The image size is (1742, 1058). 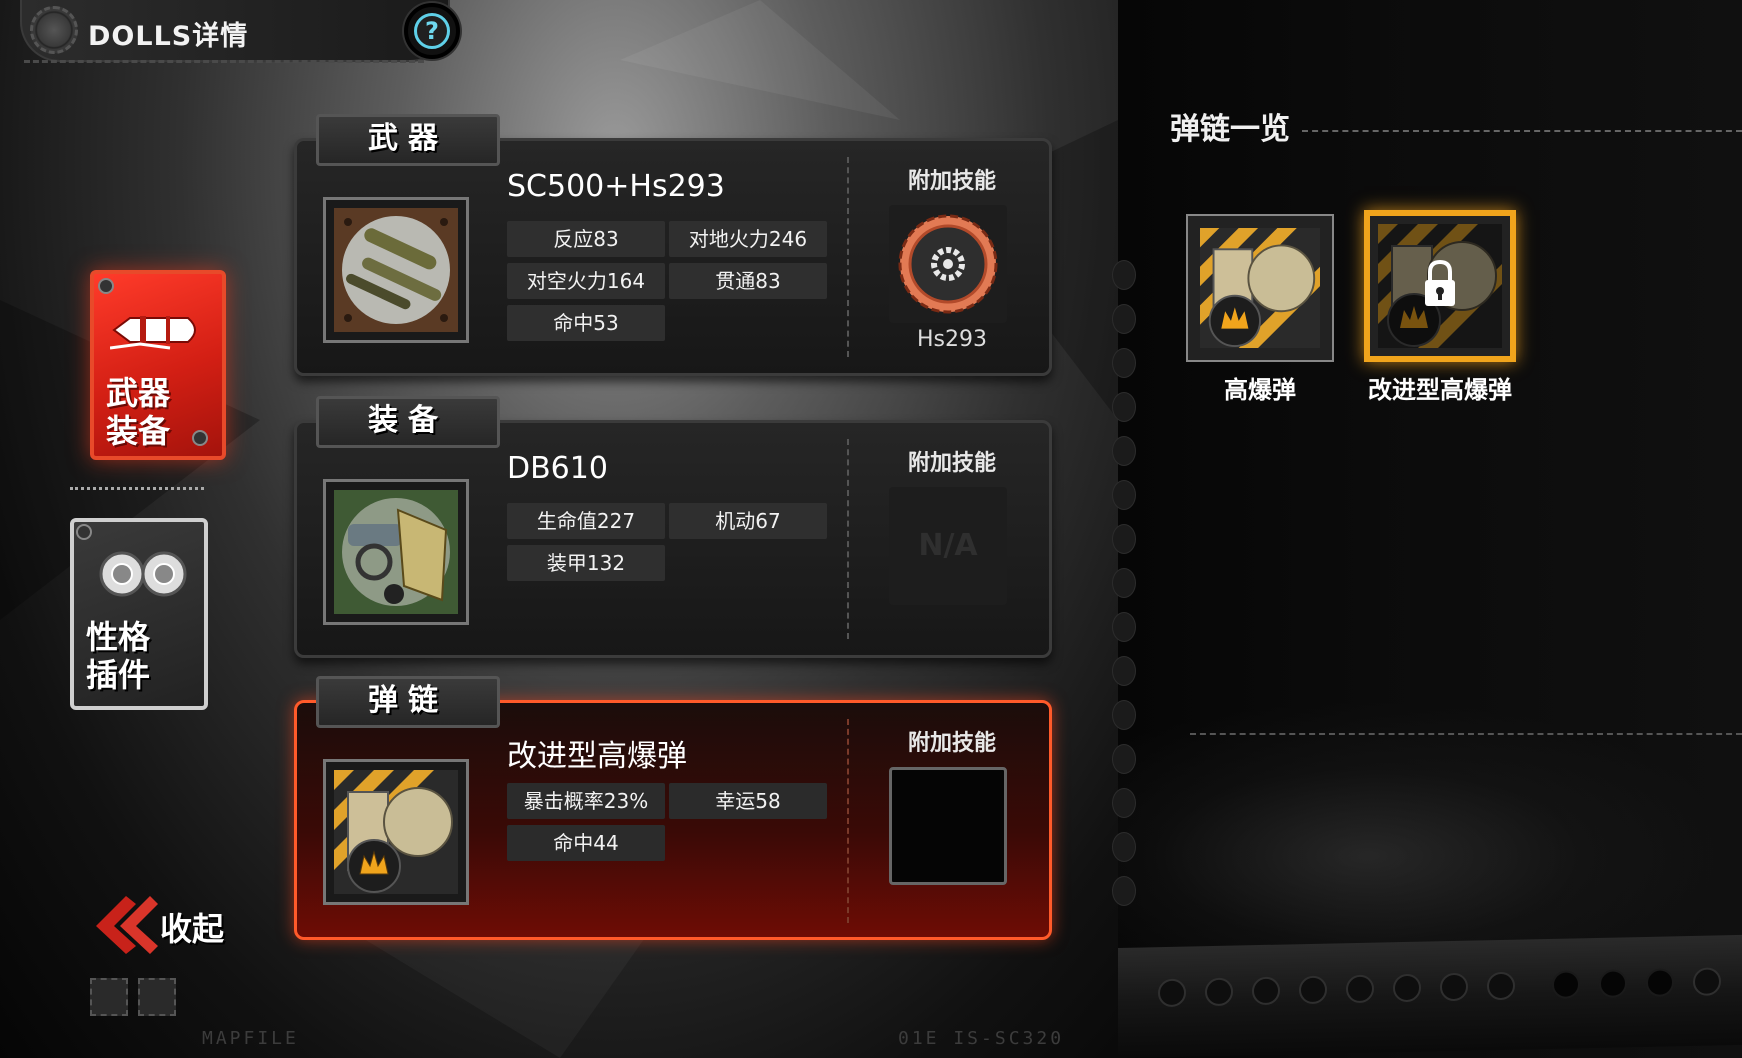 I want to click on gear-icon, so click(x=54, y=30).